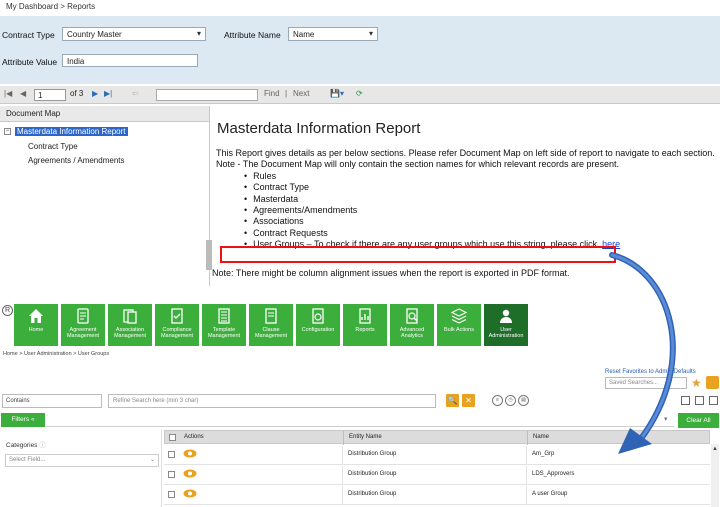 The width and height of the screenshot is (720, 507). What do you see at coordinates (83, 325) in the screenshot?
I see `module-agreement-management: Agreement Management` at bounding box center [83, 325].